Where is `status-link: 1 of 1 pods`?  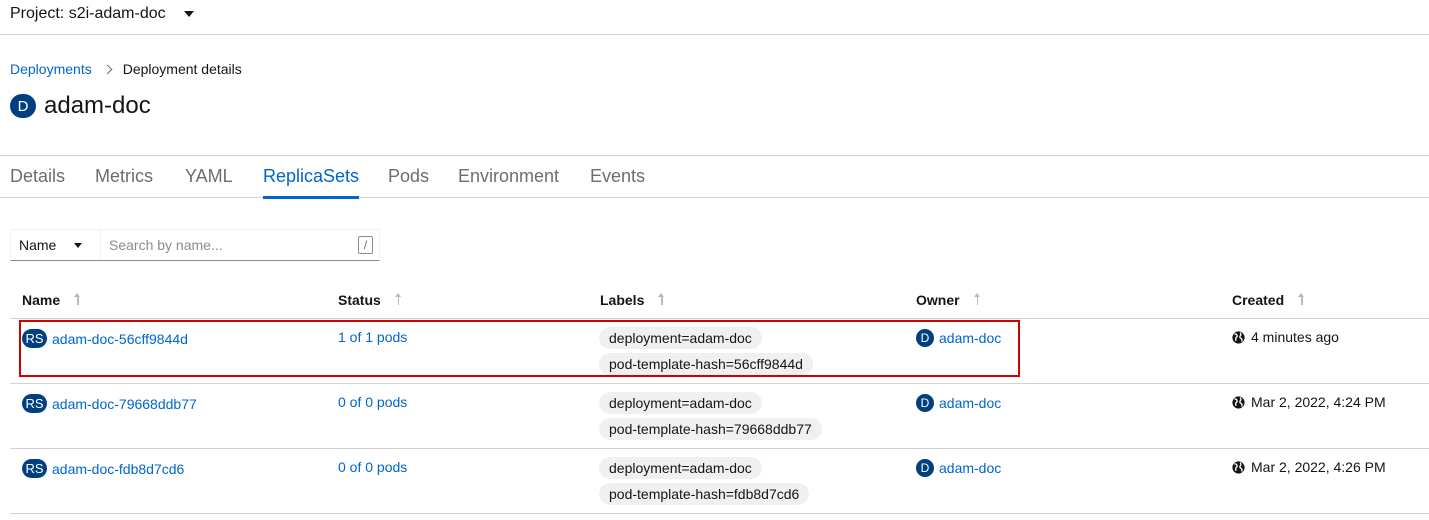 status-link: 1 of 1 pods is located at coordinates (372, 337).